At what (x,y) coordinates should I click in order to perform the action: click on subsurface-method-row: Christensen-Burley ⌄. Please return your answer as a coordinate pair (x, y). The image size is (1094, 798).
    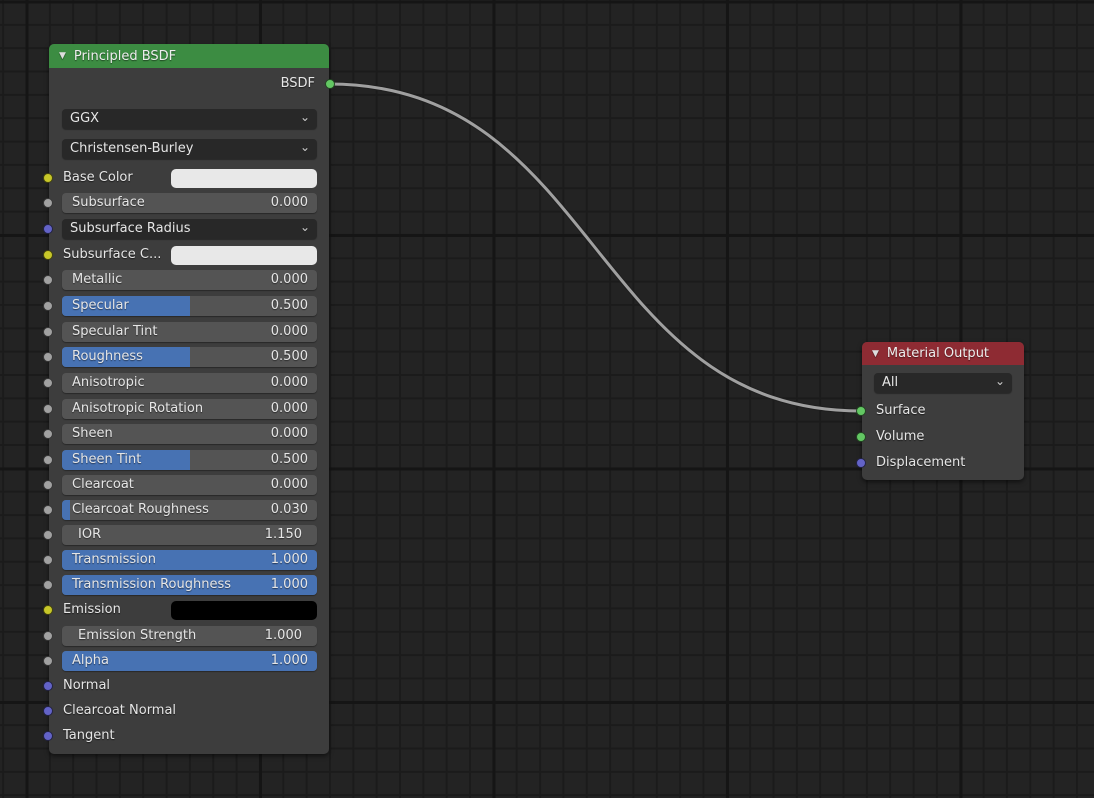
    Looking at the image, I should click on (189, 149).